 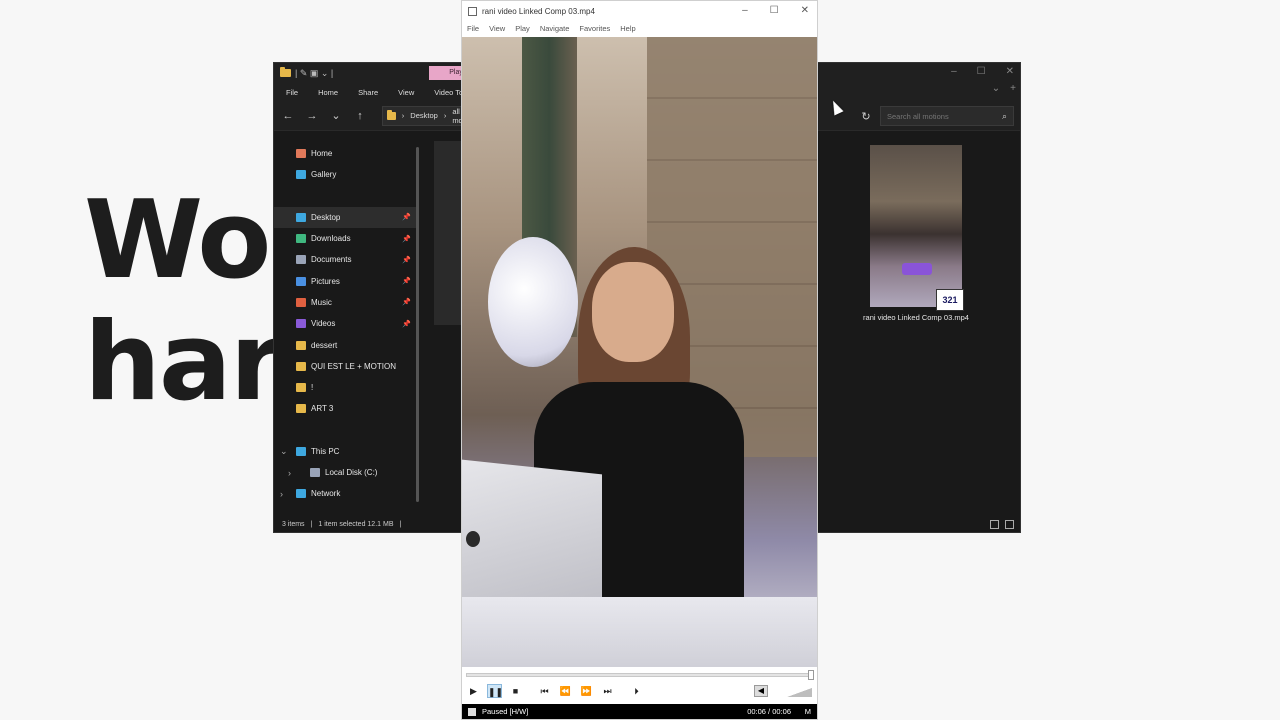 I want to click on sidebar-item-exclamation: !, so click(x=346, y=387).